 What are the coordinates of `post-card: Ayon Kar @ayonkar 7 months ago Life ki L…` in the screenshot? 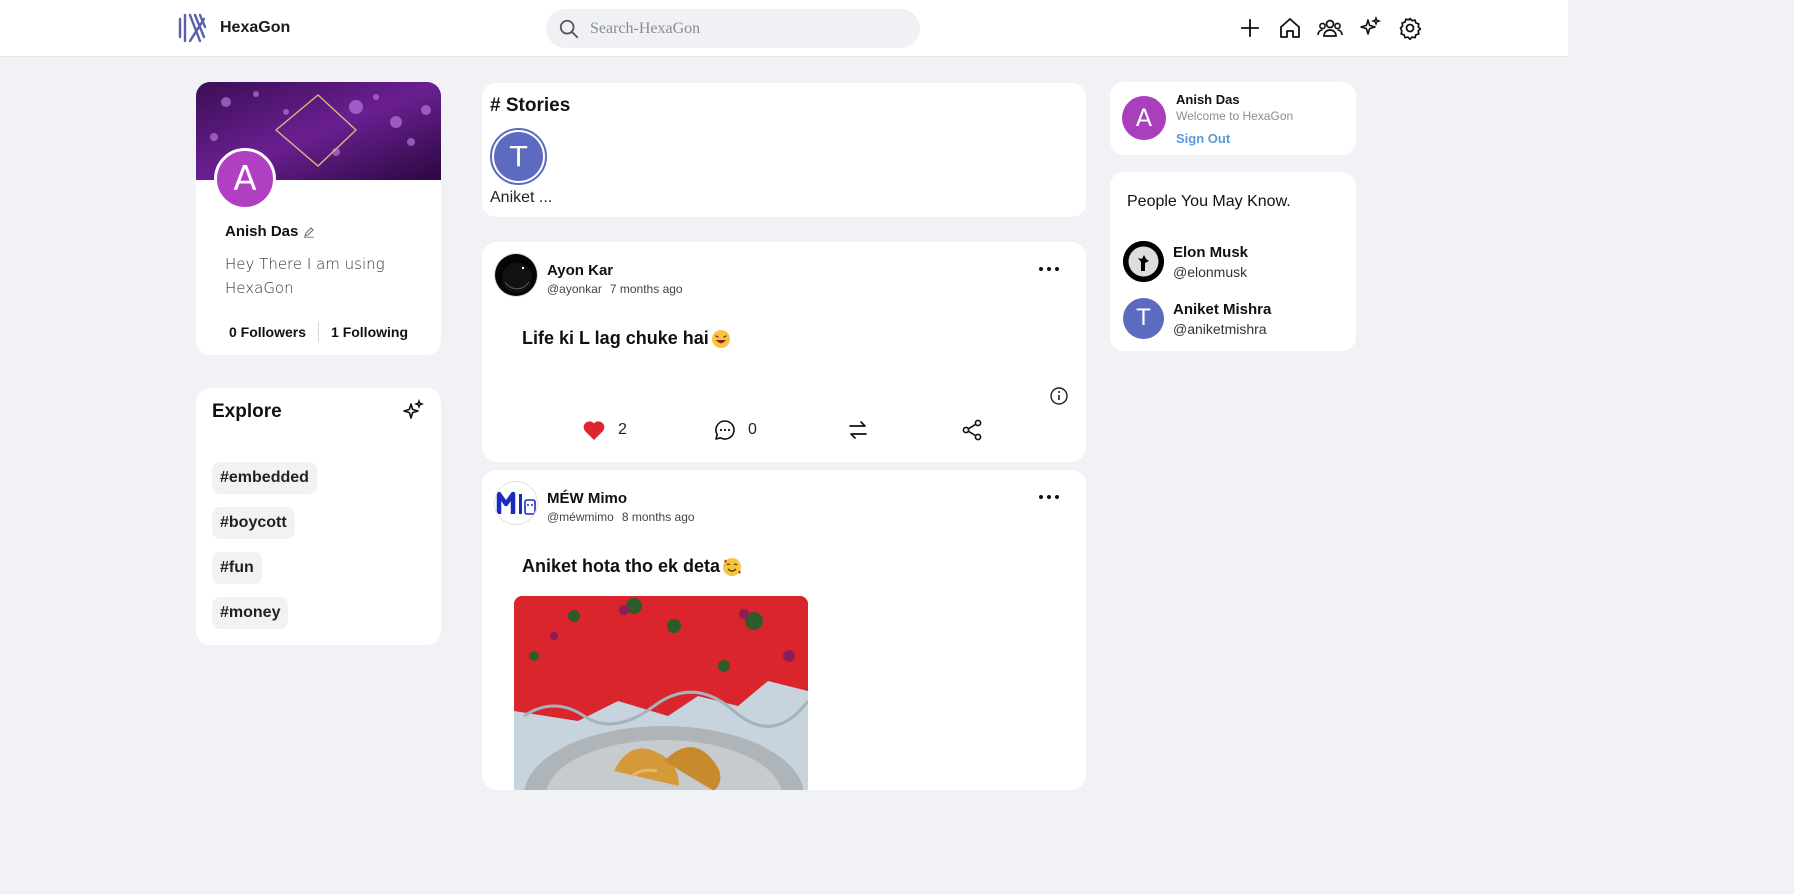 It's located at (784, 352).